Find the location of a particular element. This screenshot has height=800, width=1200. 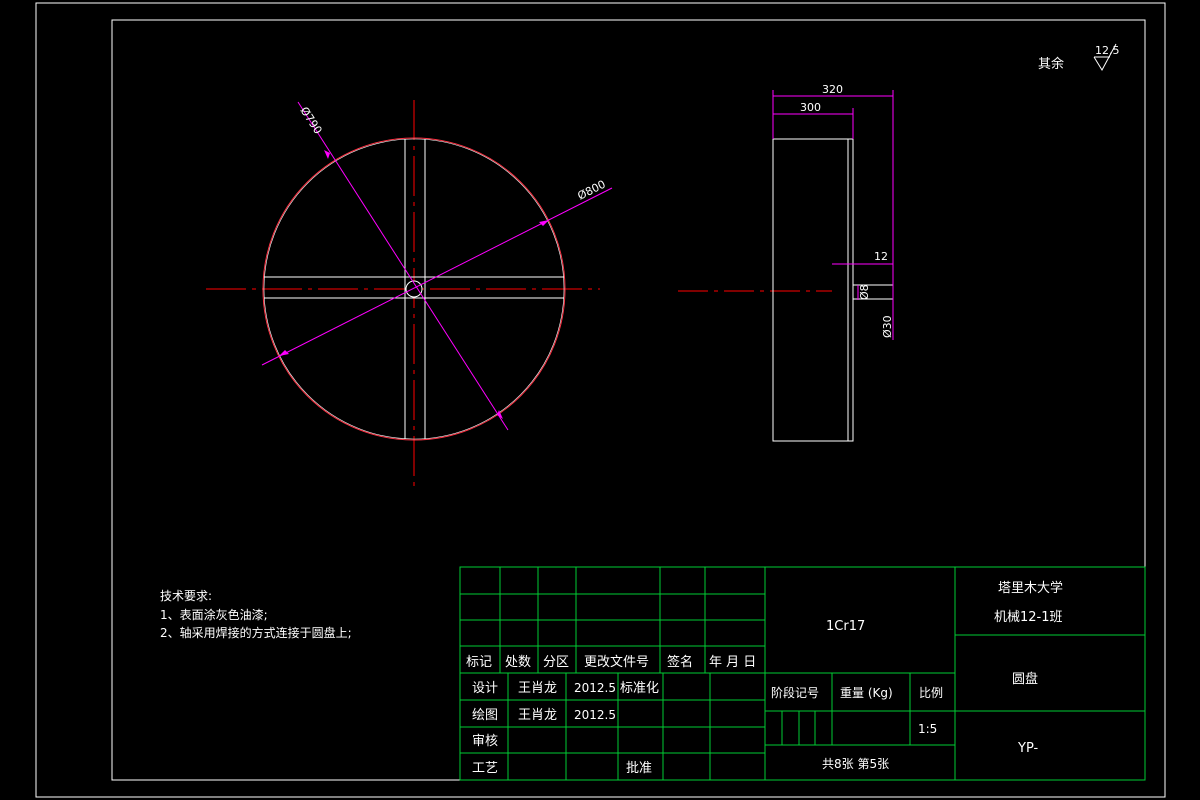

header-count: 处数 is located at coordinates (518, 662).